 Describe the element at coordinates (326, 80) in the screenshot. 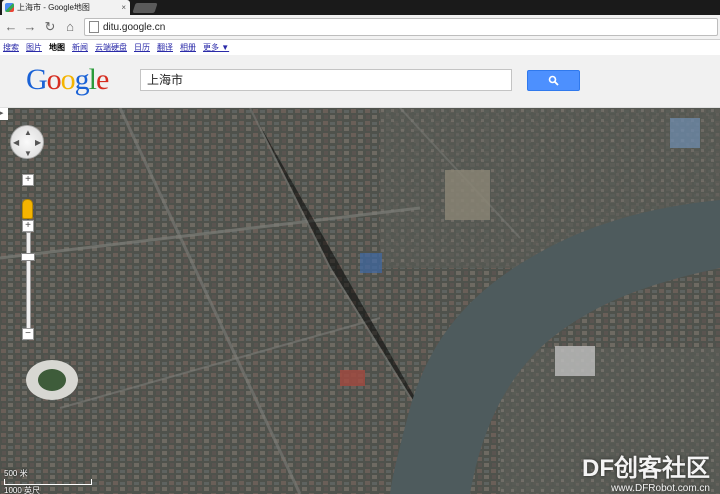

I see `search-input: 上海市` at that location.